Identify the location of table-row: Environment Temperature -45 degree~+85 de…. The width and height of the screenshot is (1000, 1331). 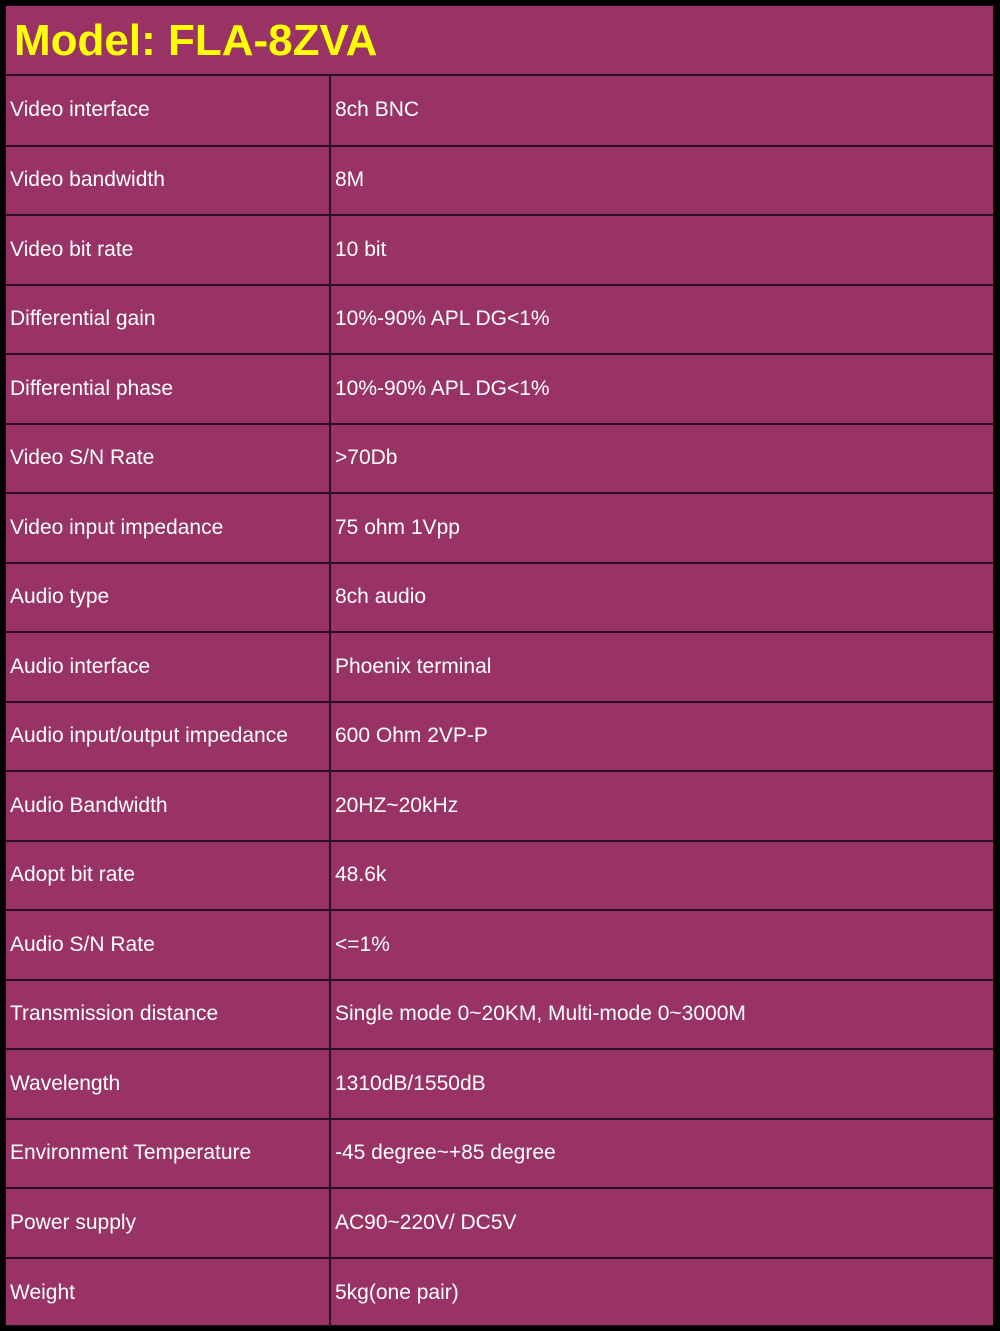
(499, 1153).